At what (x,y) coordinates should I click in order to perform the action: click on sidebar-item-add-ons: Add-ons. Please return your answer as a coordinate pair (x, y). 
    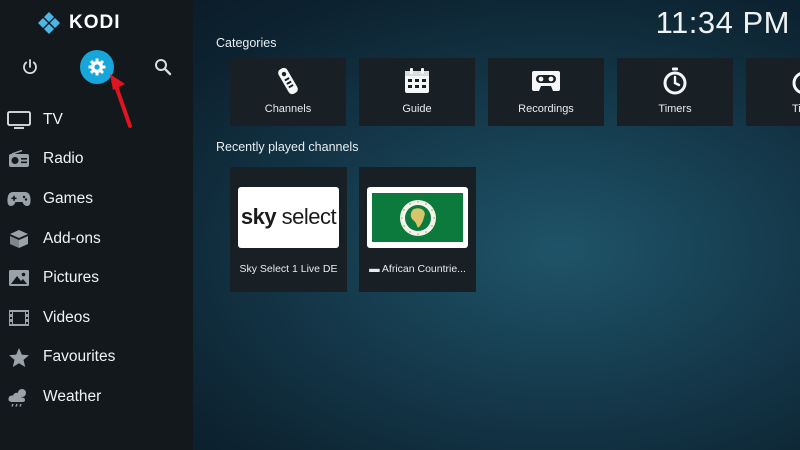
    Looking at the image, I should click on (96, 239).